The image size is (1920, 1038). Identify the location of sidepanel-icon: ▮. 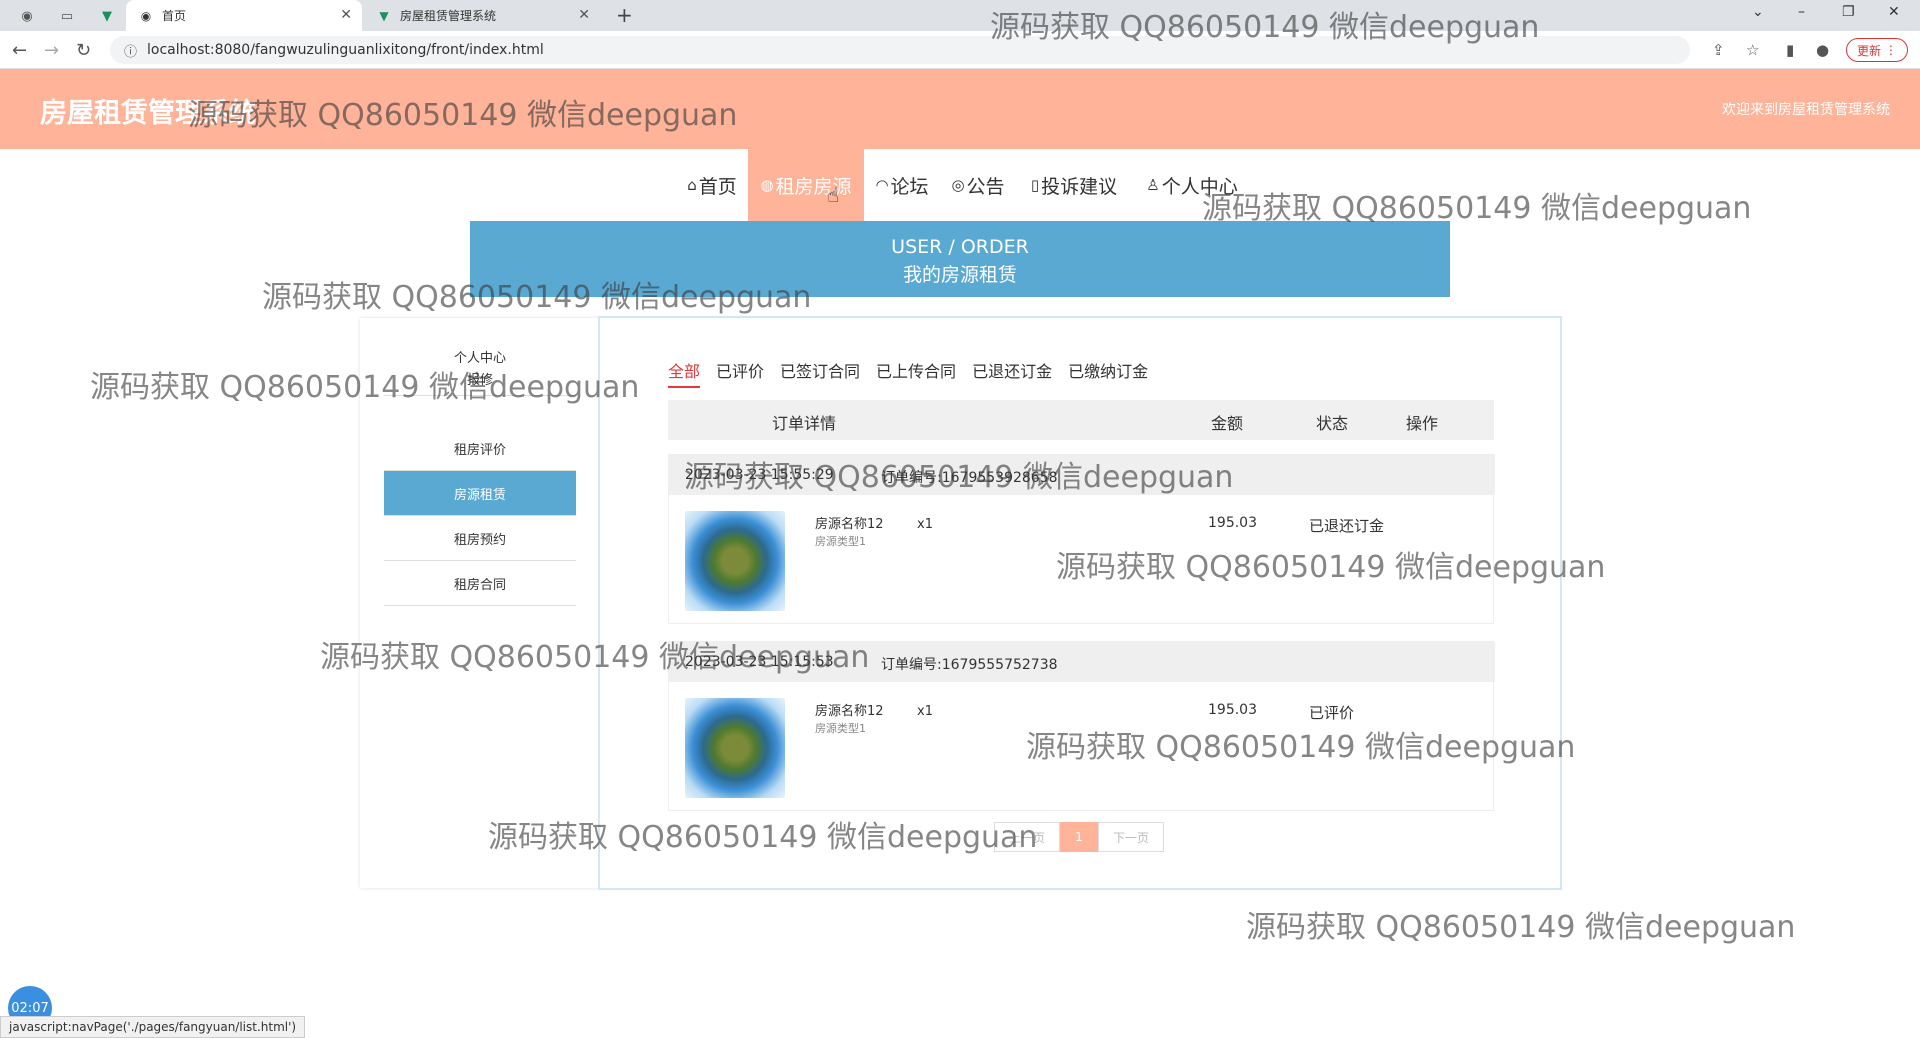
(1790, 50).